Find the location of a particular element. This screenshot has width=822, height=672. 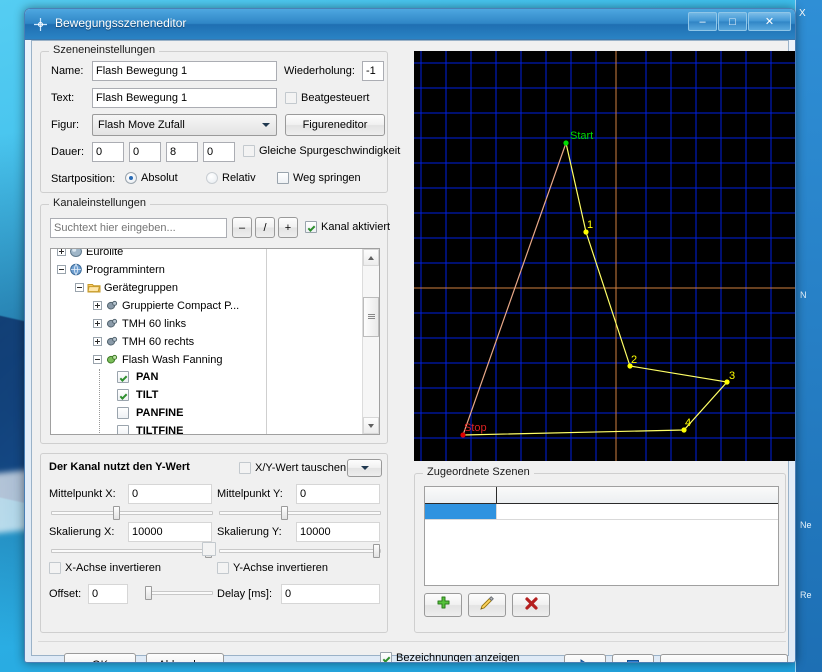

beat-controlled-box is located at coordinates (291, 98).